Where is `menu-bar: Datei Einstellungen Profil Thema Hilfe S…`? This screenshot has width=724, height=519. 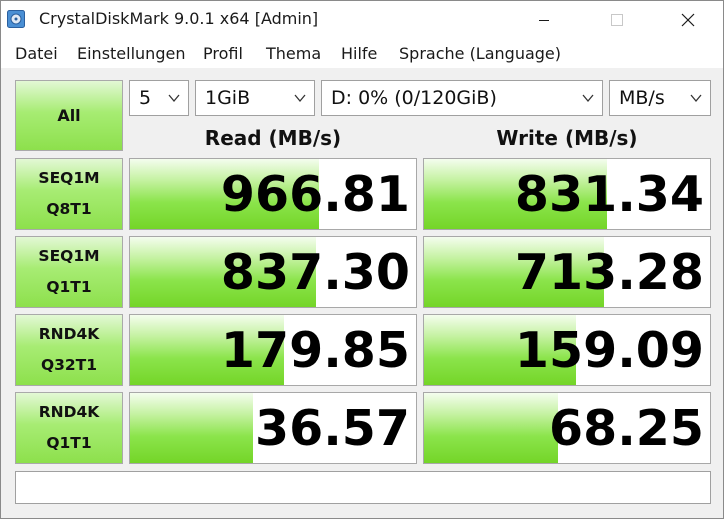 menu-bar: Datei Einstellungen Profil Thema Hilfe S… is located at coordinates (362, 53).